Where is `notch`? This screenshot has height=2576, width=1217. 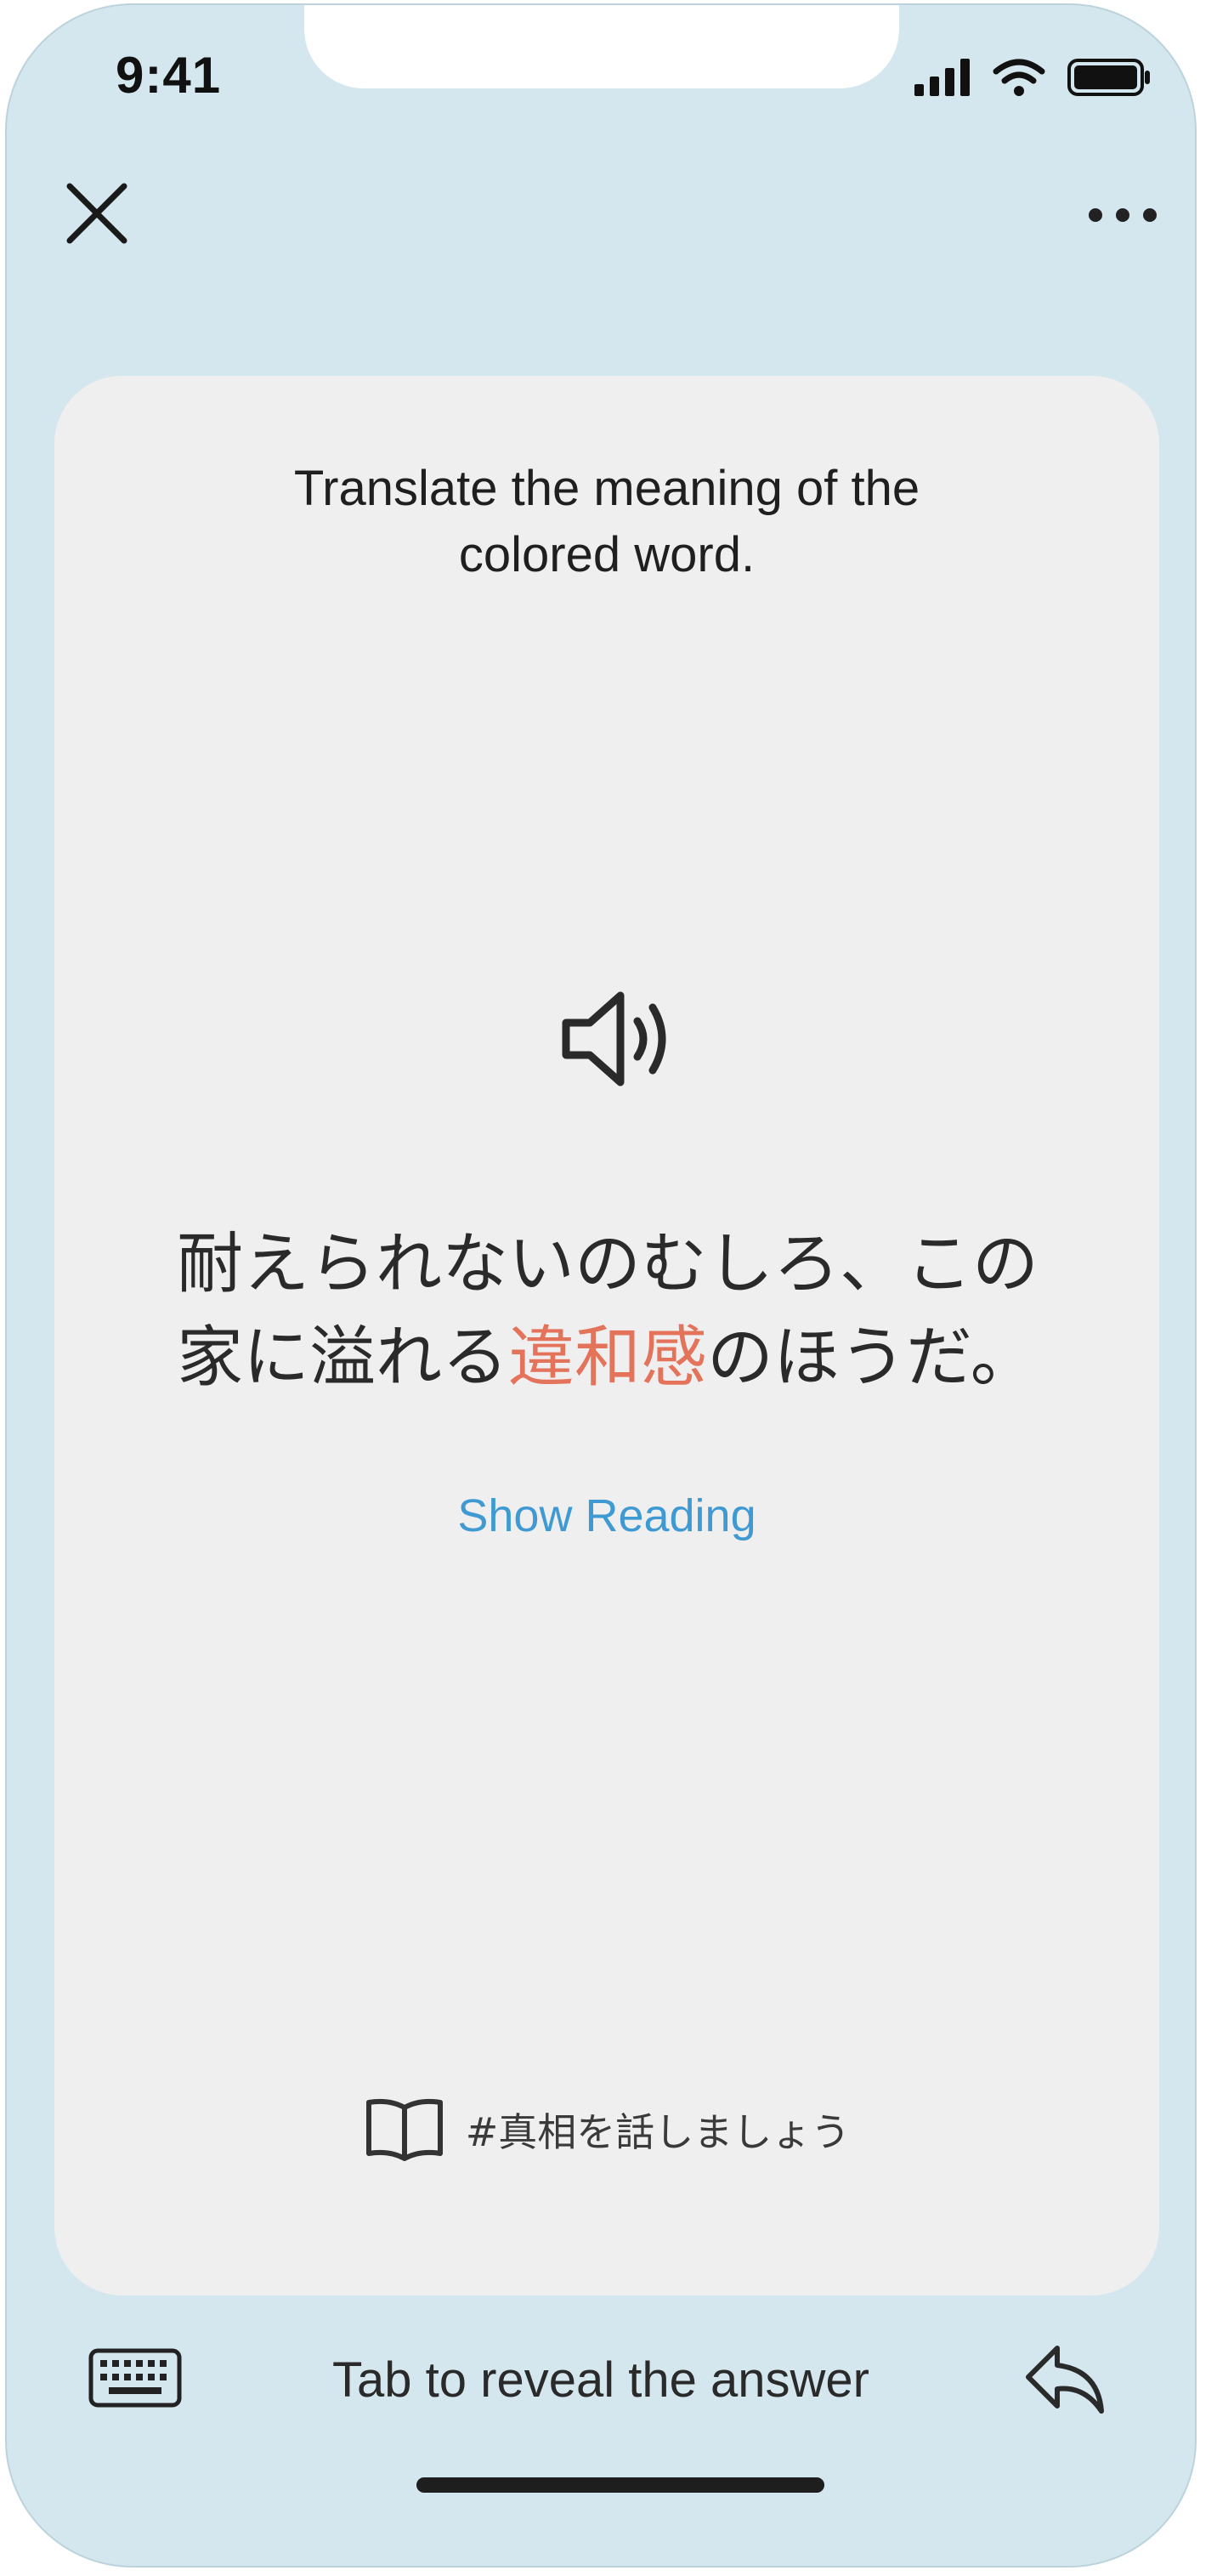 notch is located at coordinates (601, 47).